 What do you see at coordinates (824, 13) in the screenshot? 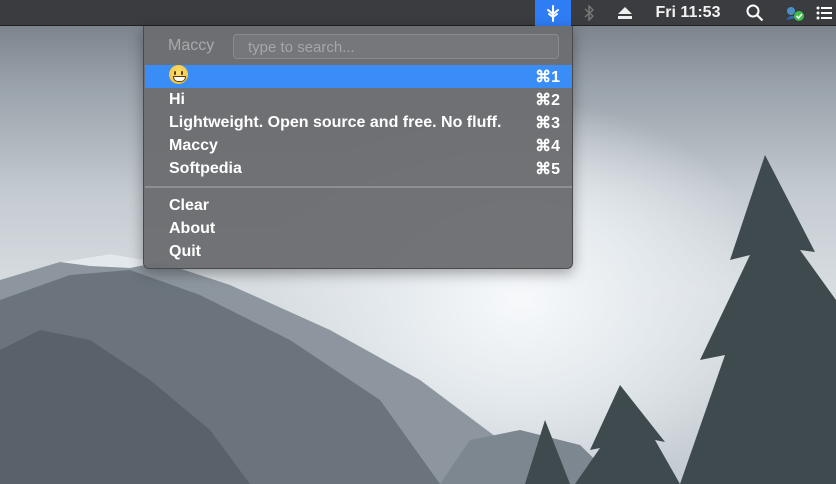
I see `notification-list-icon` at bounding box center [824, 13].